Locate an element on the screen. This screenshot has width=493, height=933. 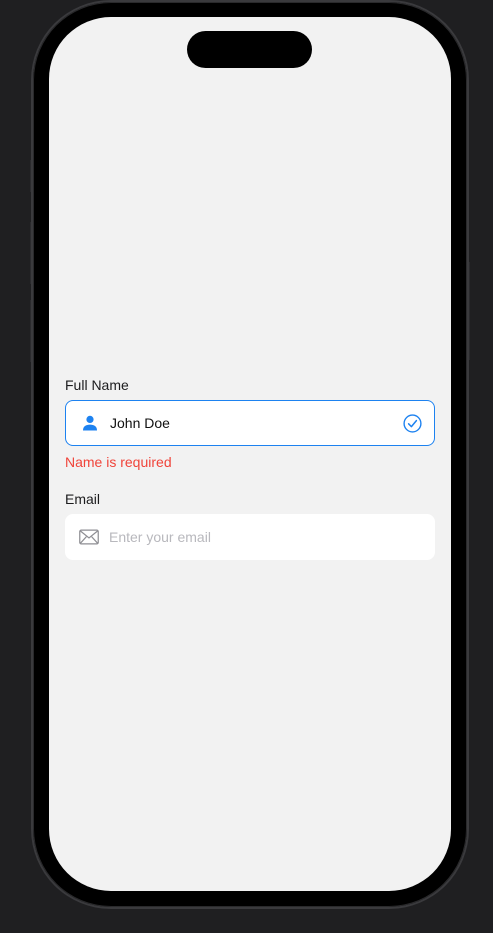
person-icon is located at coordinates (90, 423).